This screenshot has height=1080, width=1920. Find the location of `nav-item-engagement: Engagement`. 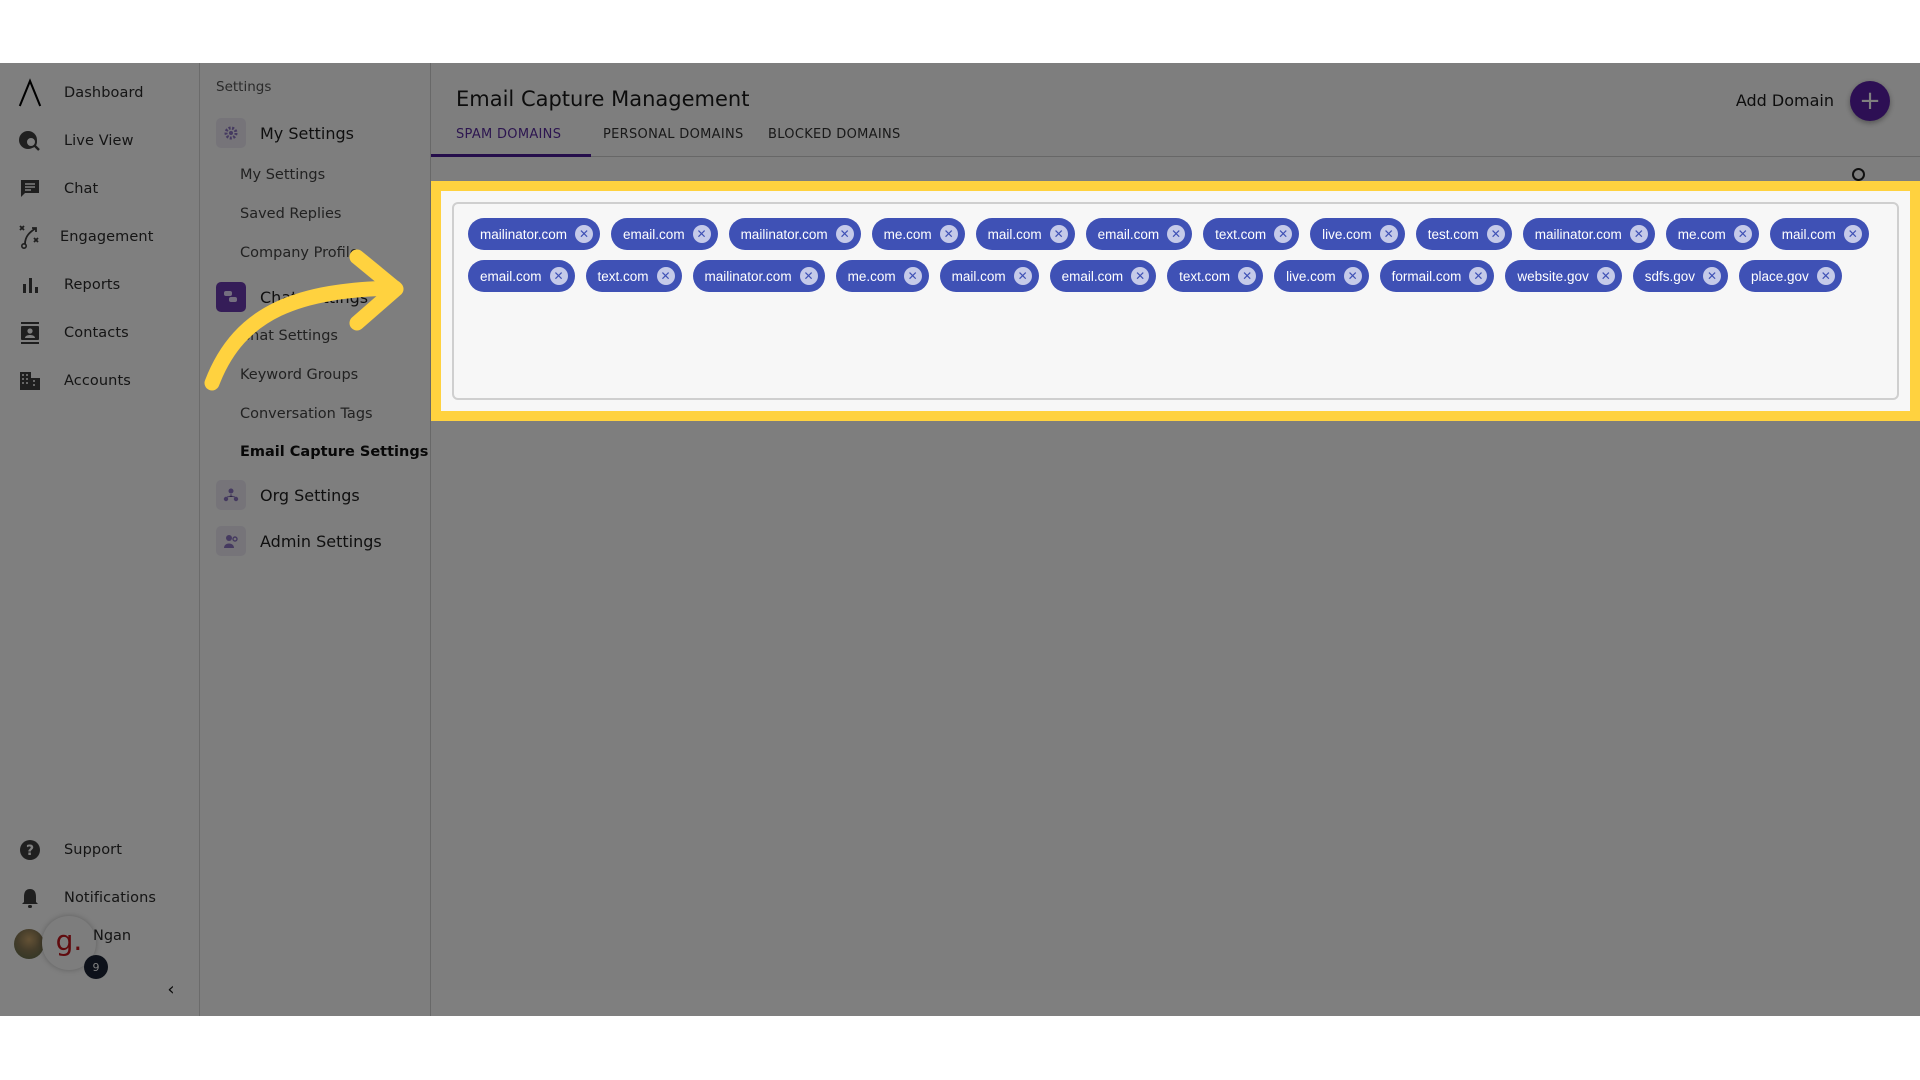

nav-item-engagement: Engagement is located at coordinates (99, 237).